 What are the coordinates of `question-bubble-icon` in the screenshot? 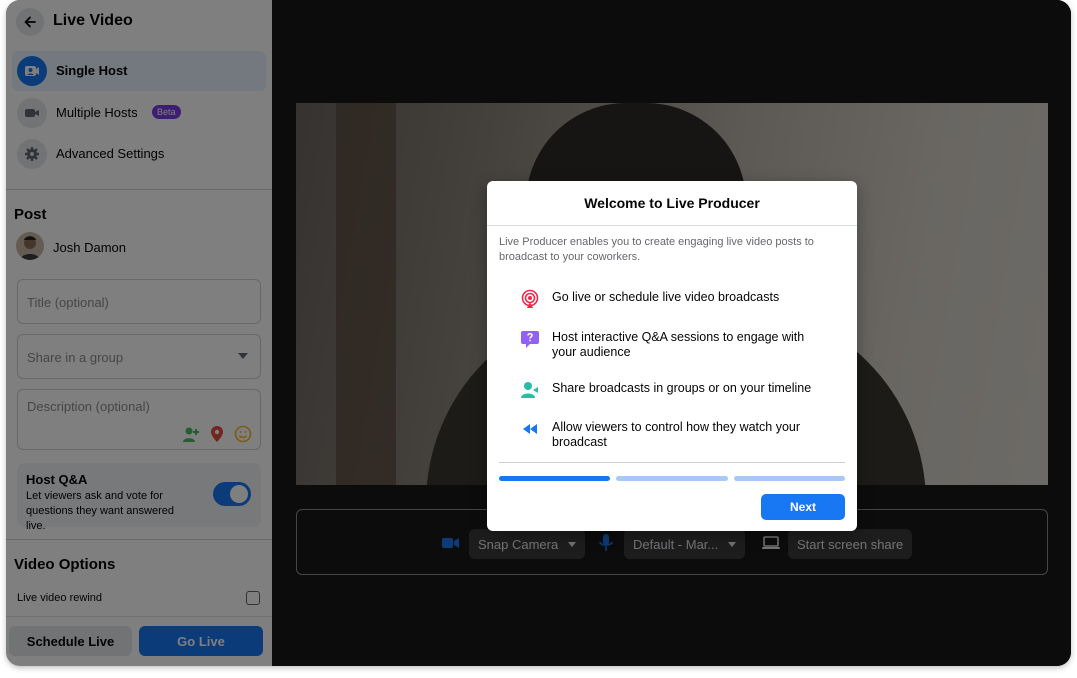 It's located at (530, 339).